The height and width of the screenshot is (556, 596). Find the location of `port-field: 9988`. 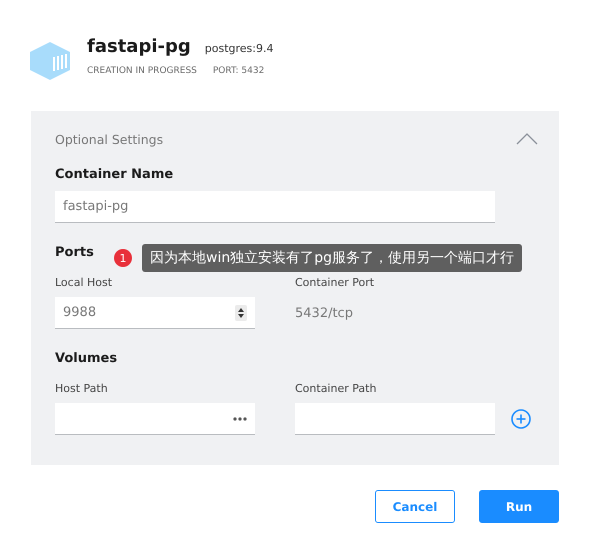

port-field: 9988 is located at coordinates (155, 313).